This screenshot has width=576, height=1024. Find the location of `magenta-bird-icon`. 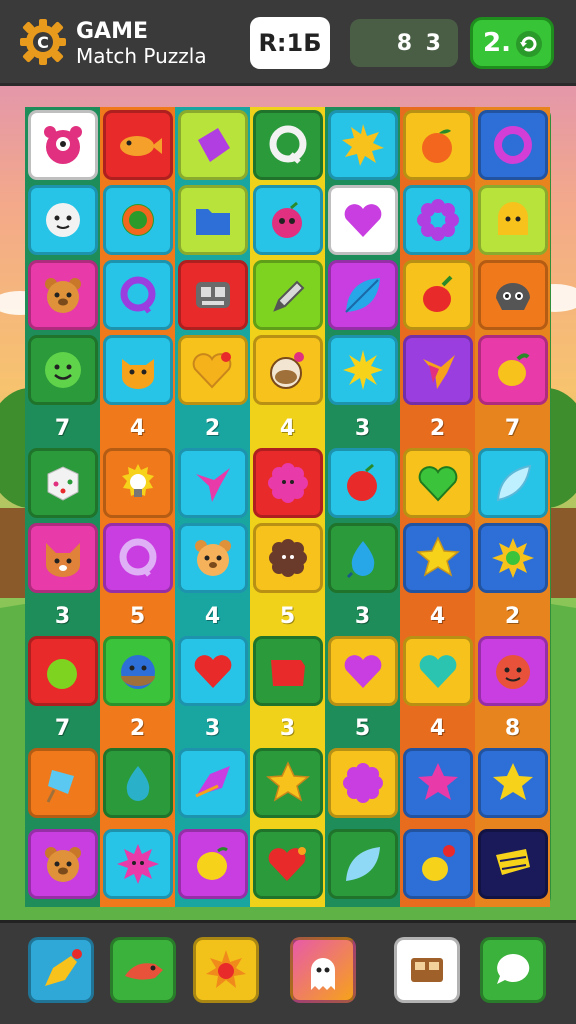

magenta-bird-icon is located at coordinates (212, 782).